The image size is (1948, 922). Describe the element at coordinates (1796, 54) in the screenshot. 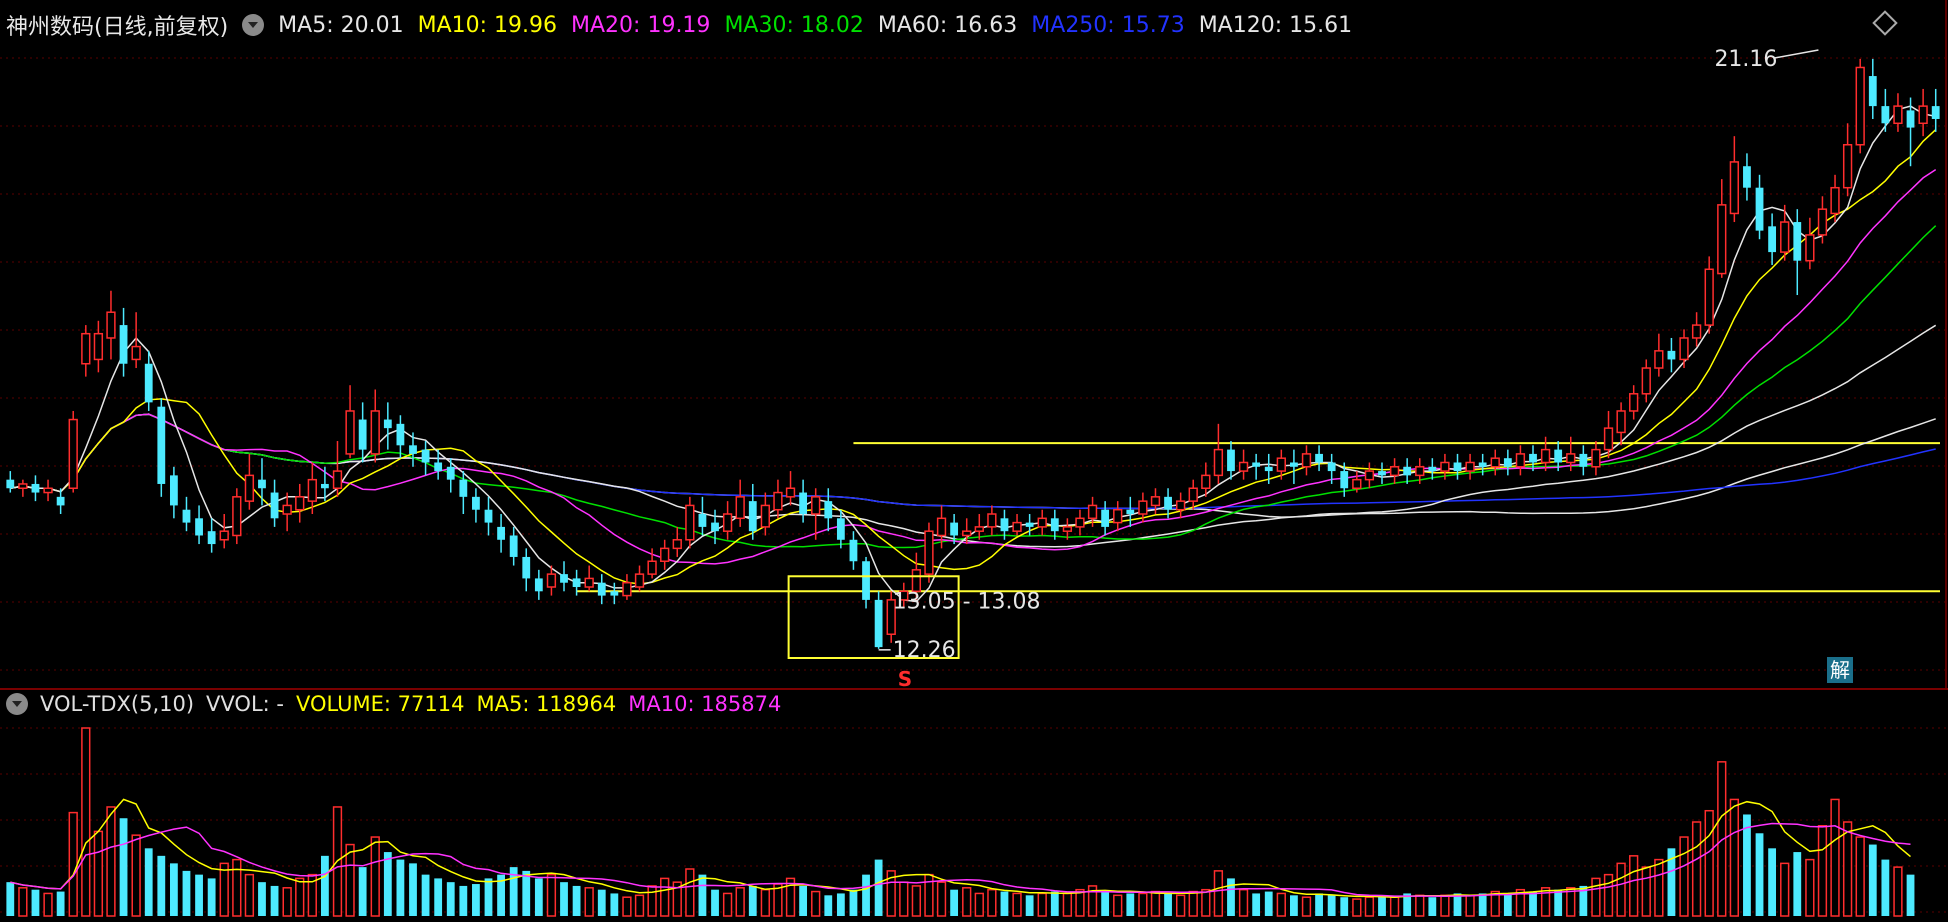

I see `high-pointer` at that location.